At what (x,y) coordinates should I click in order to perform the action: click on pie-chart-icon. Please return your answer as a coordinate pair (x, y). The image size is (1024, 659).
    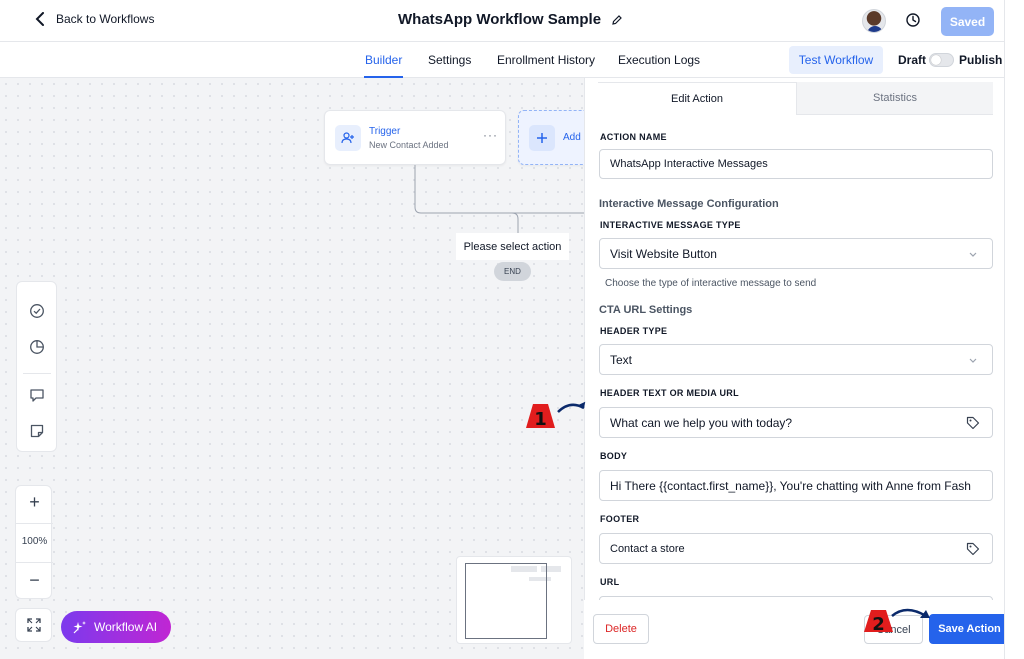
    Looking at the image, I should click on (37, 347).